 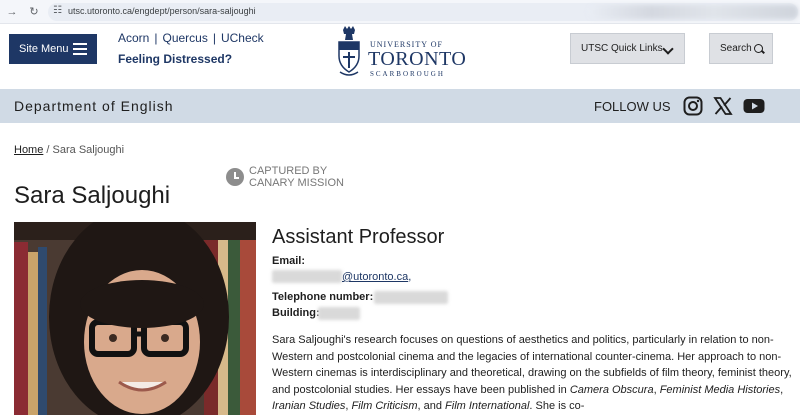 I want to click on breadcrumb-current: Sara Saljoughi, so click(x=88, y=150).